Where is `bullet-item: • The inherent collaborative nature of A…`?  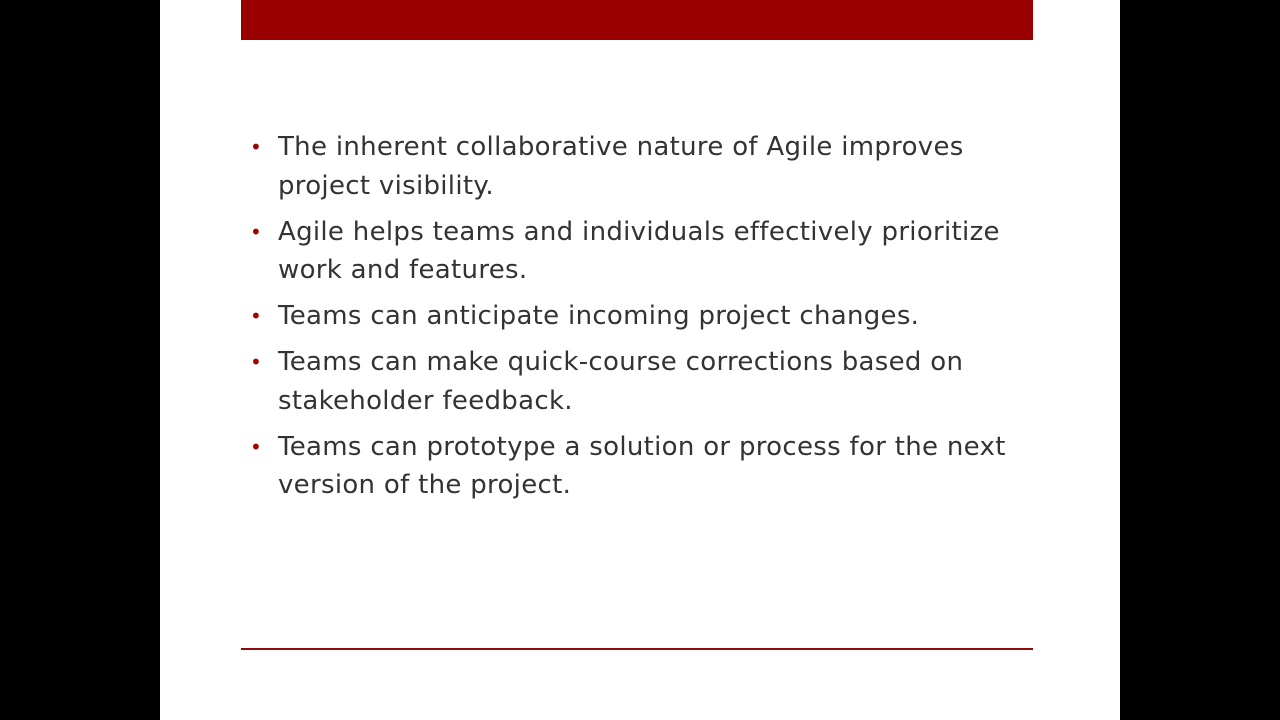 bullet-item: • The inherent collaborative nature of A… is located at coordinates (643, 166).